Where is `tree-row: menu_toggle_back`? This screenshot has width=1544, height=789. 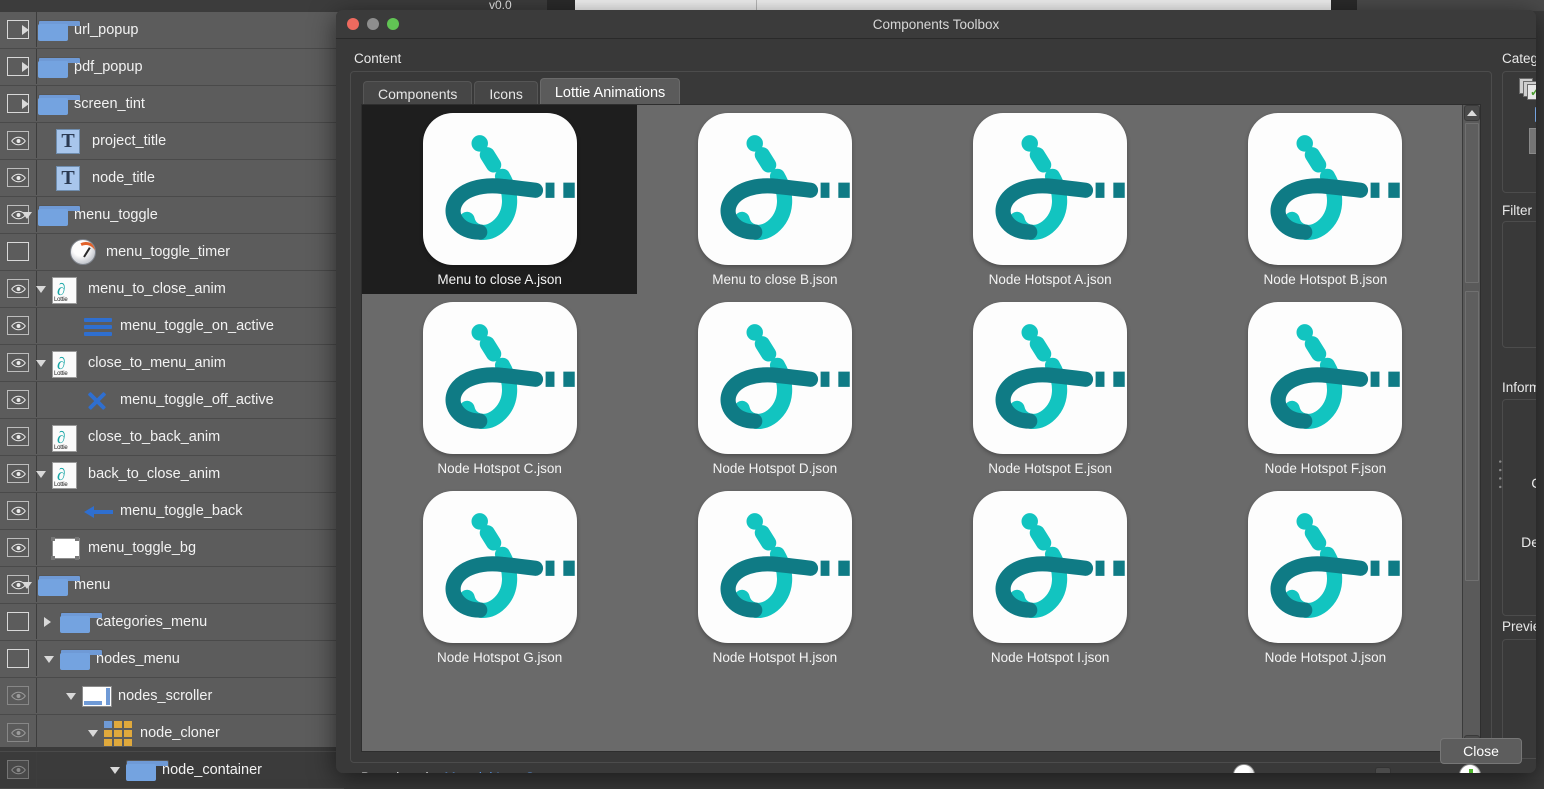
tree-row: menu_toggle_back is located at coordinates (172, 511).